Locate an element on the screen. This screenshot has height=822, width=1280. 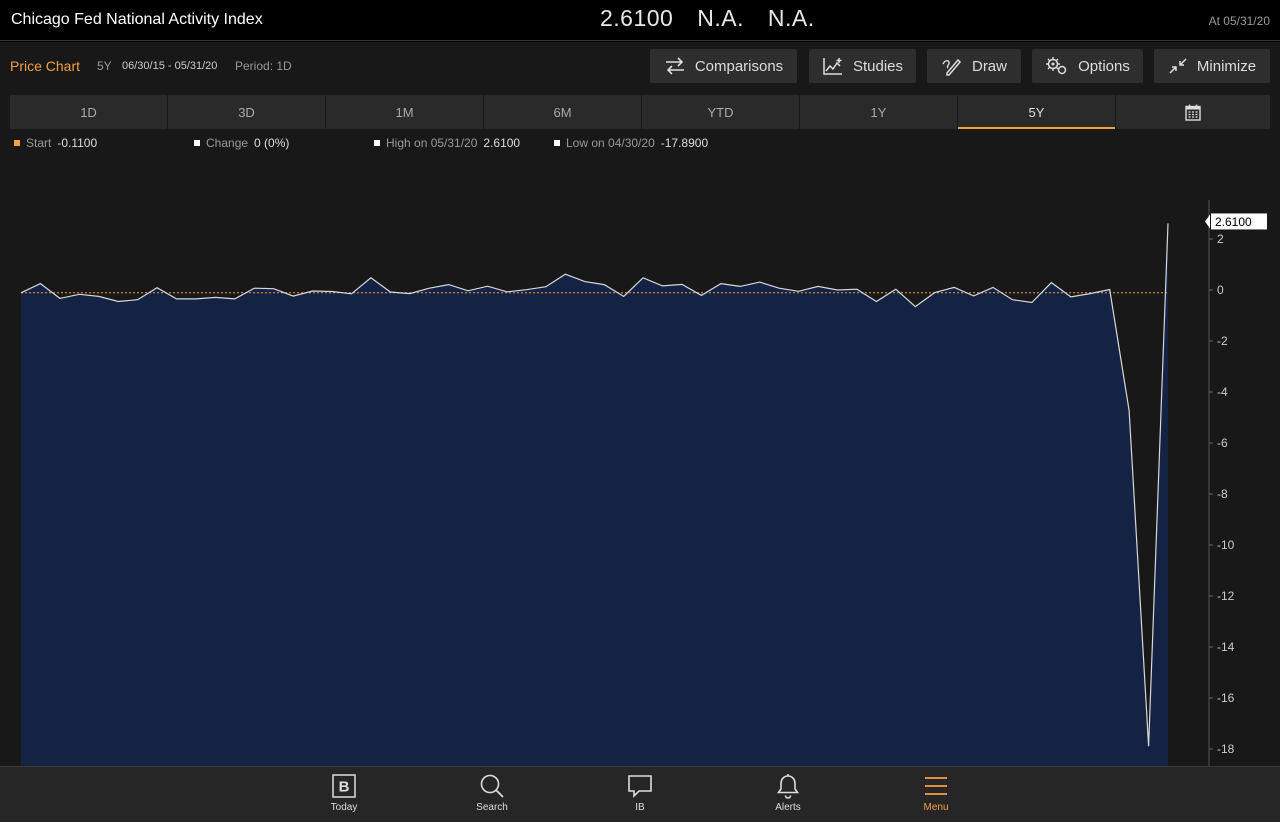
nav-alerts: Alerts is located at coordinates (788, 795).